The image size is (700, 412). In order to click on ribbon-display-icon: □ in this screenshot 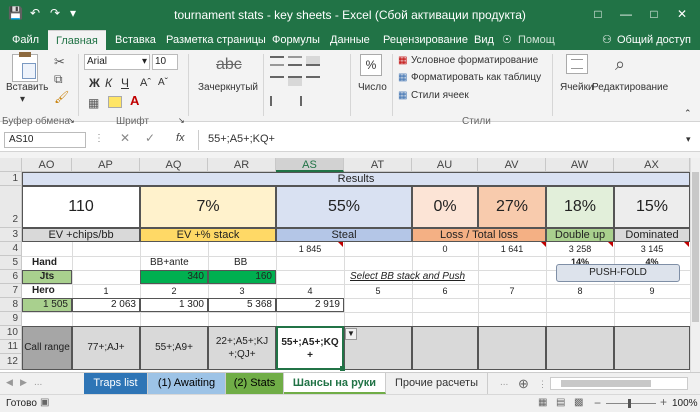, I will do `click(598, 14)`.